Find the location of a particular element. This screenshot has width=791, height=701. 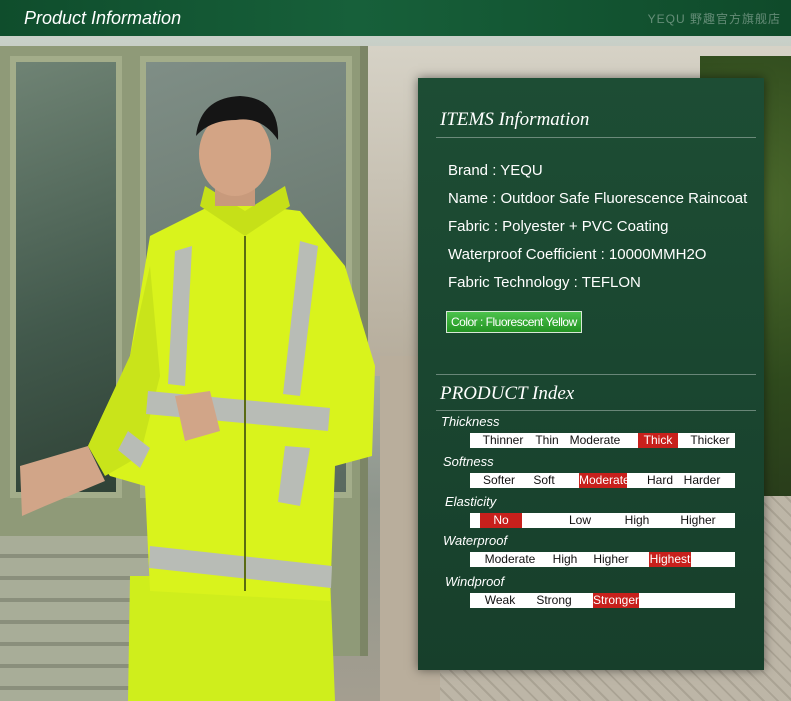

index-option-selected: Thick is located at coordinates (658, 440).